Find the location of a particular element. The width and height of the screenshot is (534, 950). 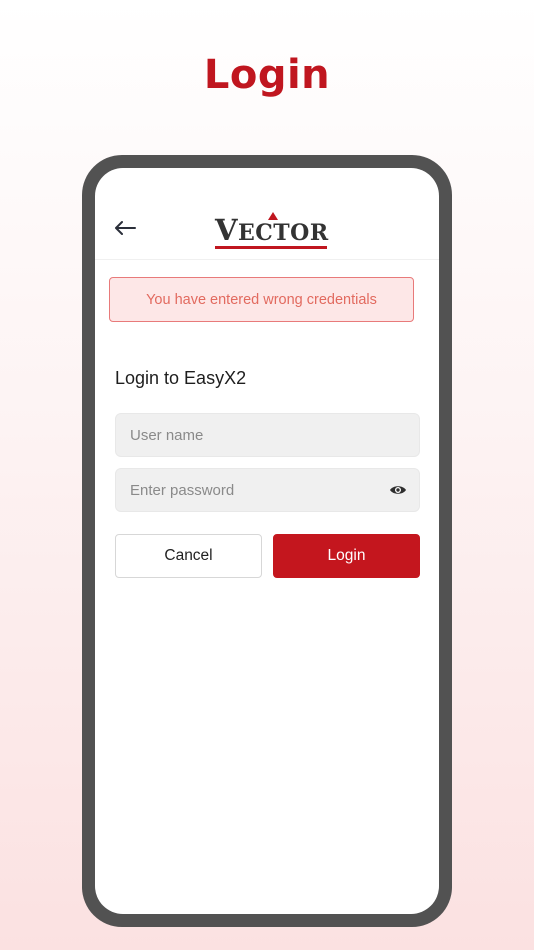

cancel-button-label: Cancel is located at coordinates (188, 555).